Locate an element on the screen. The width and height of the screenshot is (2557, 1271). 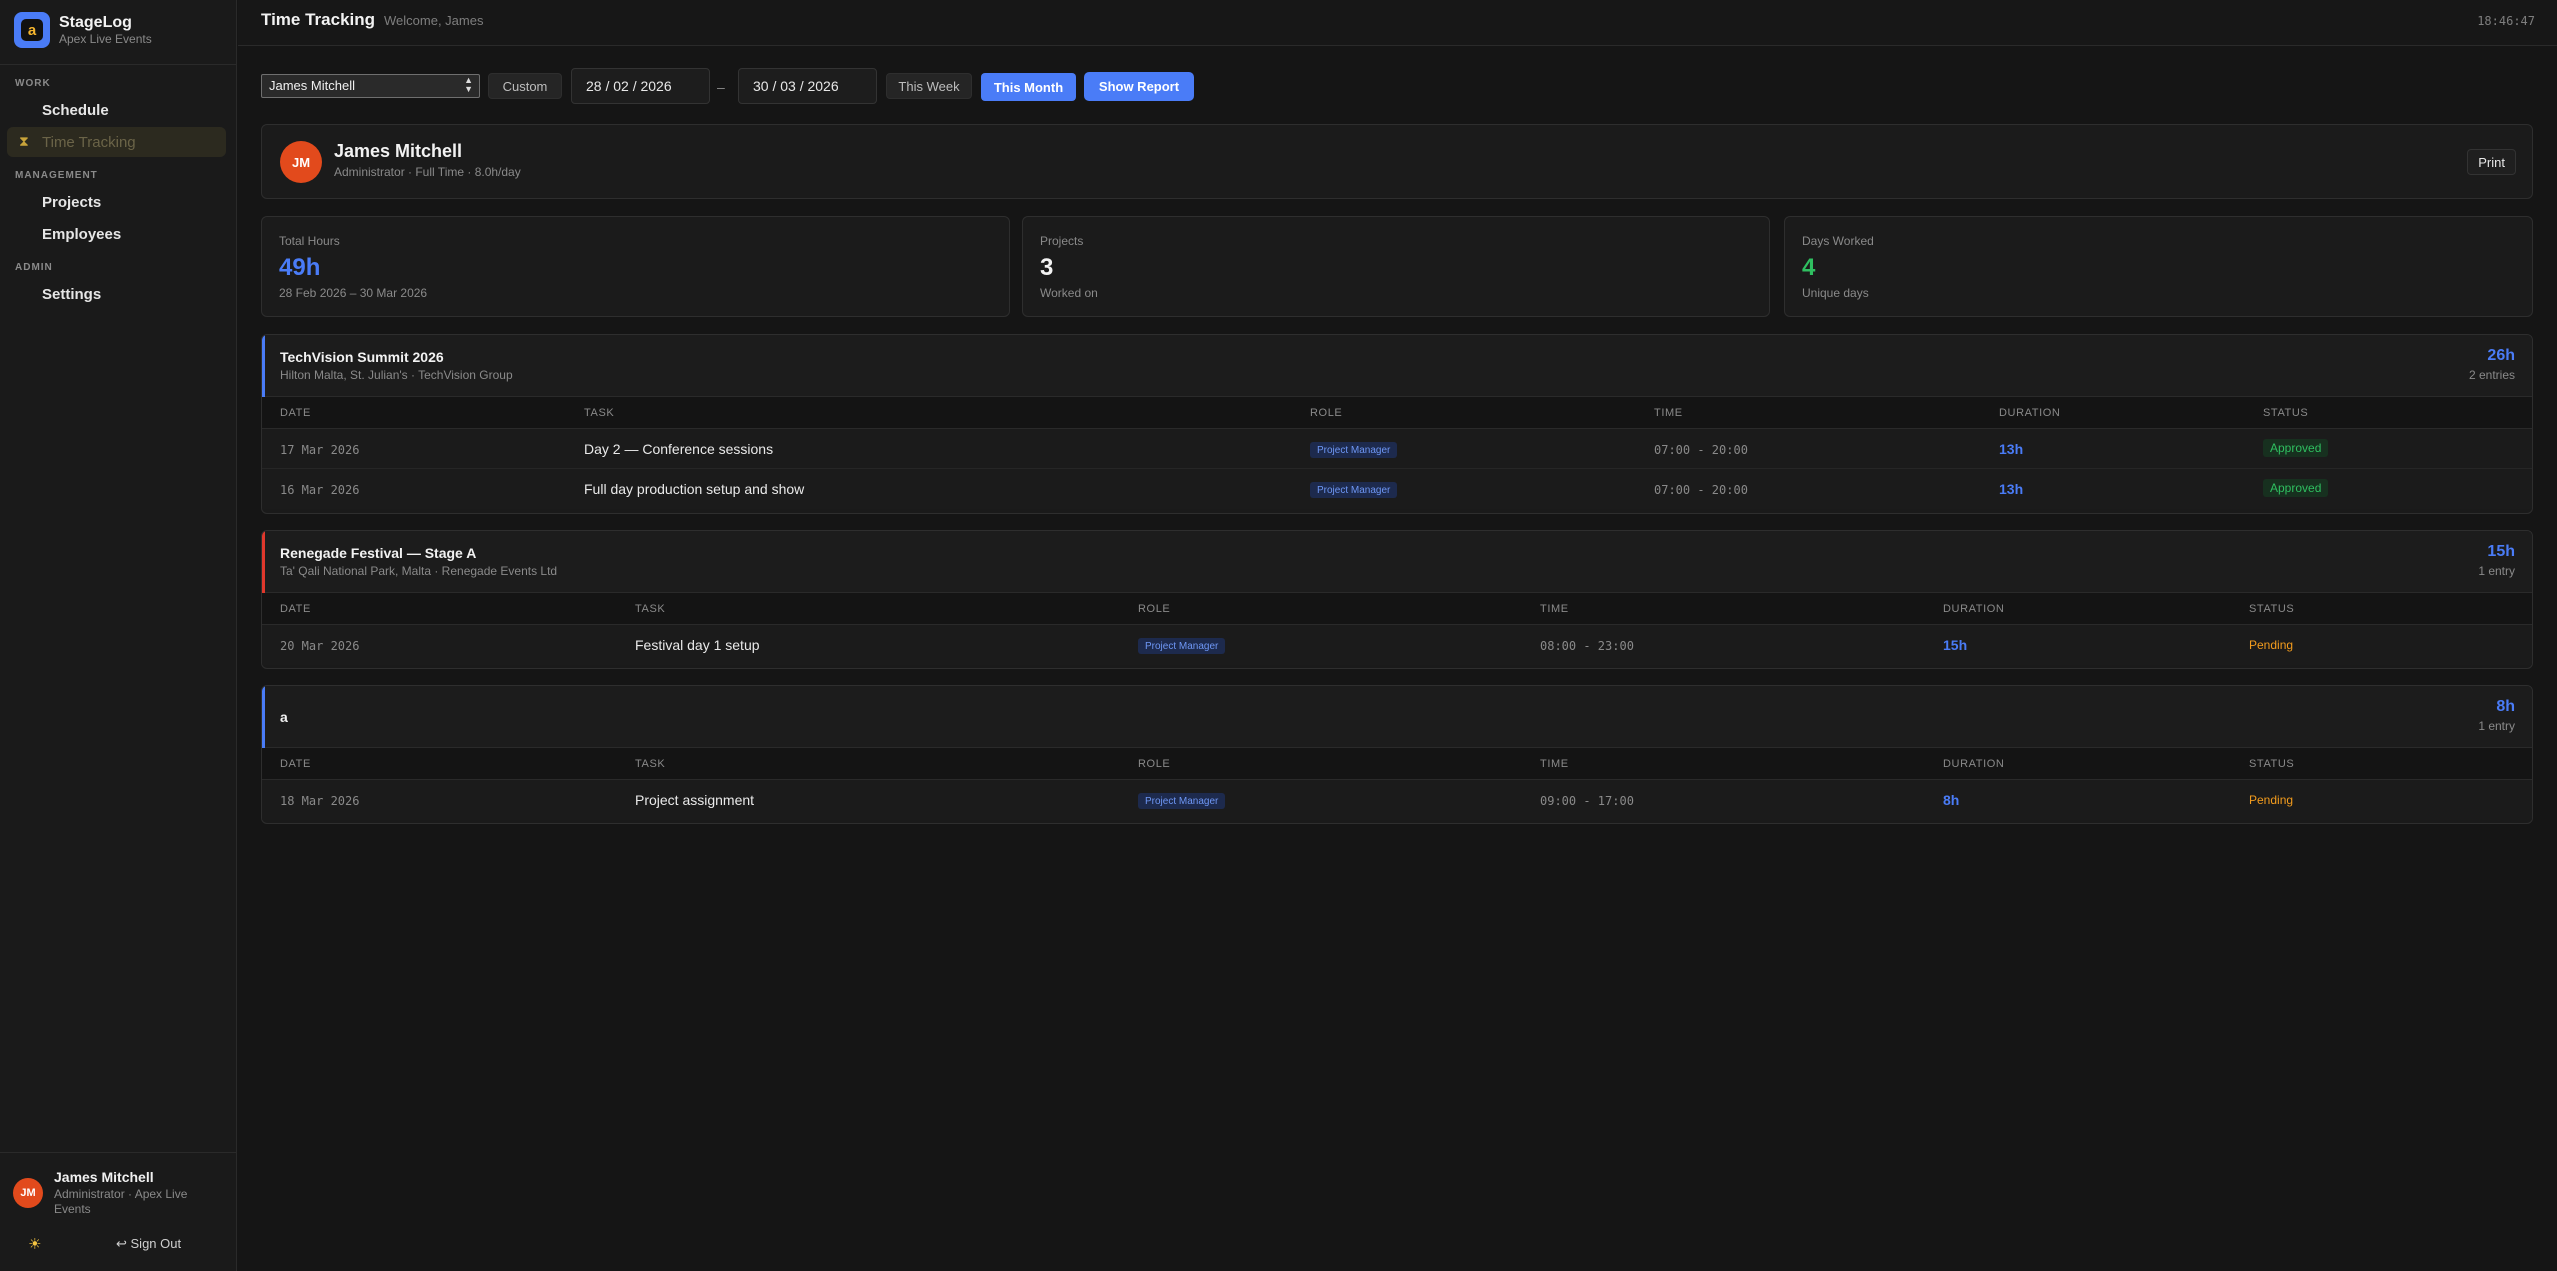
stat-sub: Unique days is located at coordinates (1835, 293).